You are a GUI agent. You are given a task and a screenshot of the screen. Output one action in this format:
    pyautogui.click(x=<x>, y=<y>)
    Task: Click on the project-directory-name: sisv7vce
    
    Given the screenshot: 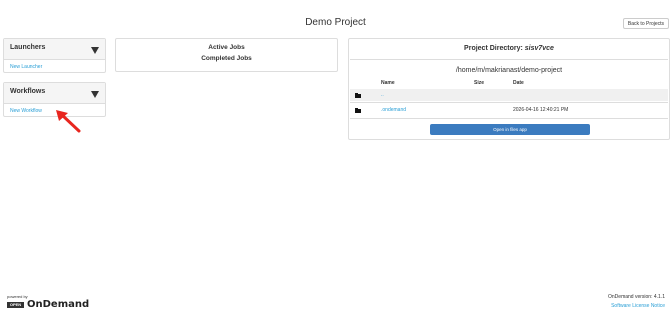 What is the action you would take?
    pyautogui.click(x=539, y=48)
    